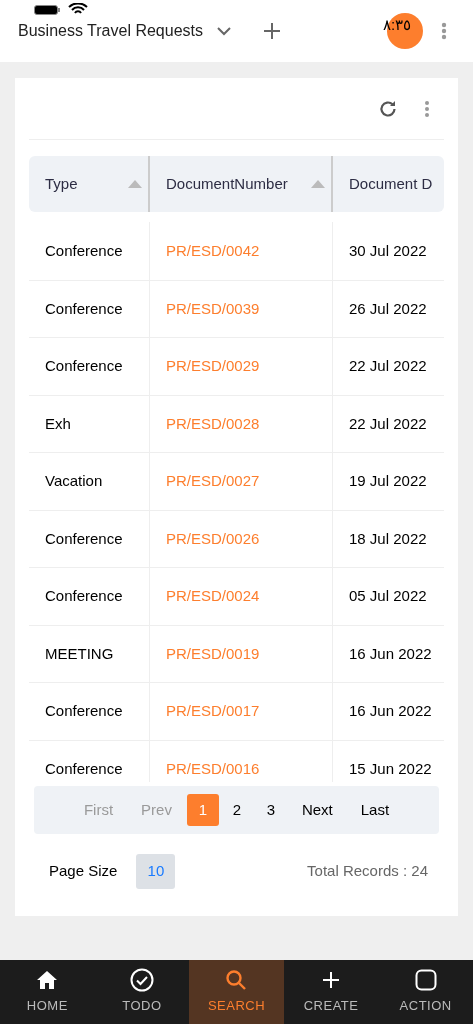  What do you see at coordinates (388, 250) in the screenshot?
I see `table-cell-text: 30 Jul 2022` at bounding box center [388, 250].